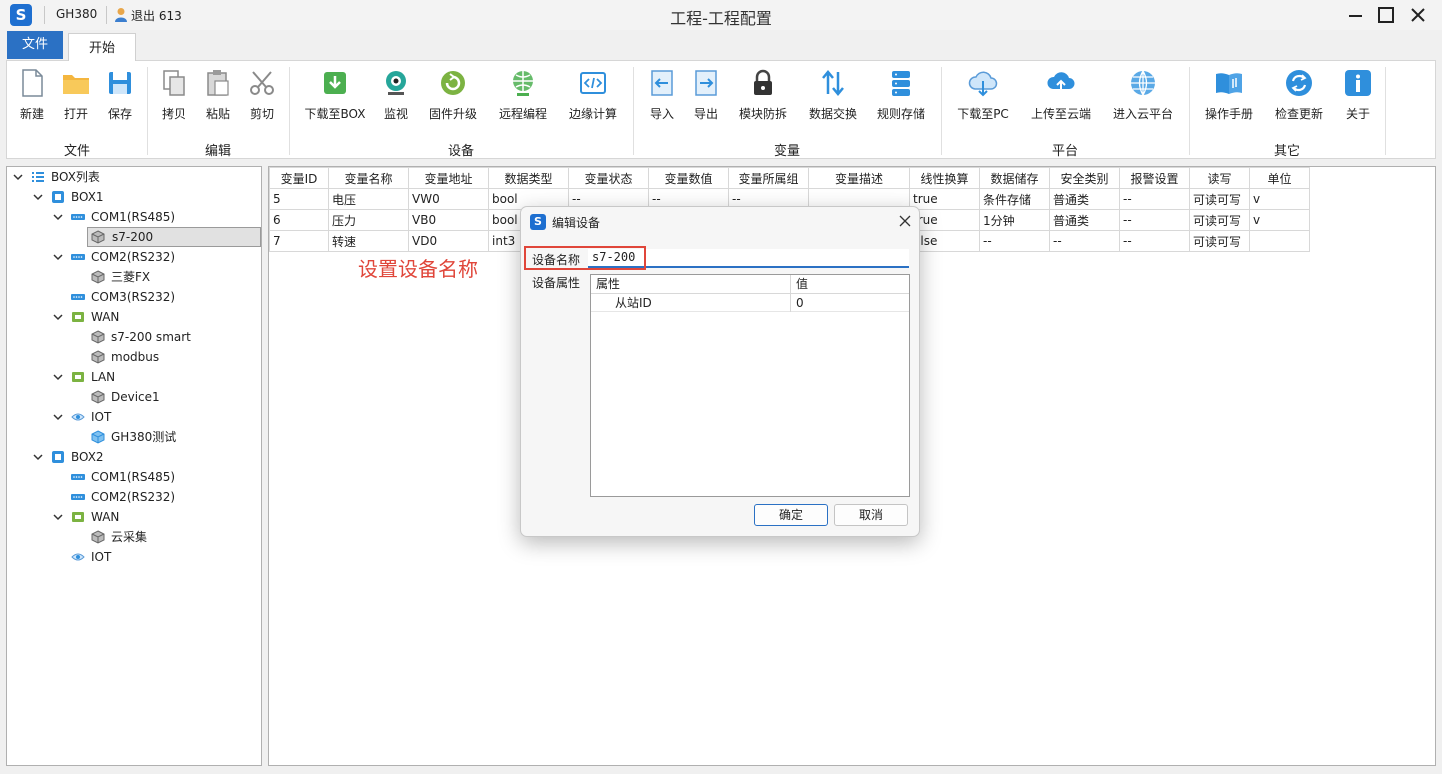  Describe the element at coordinates (299, 178) in the screenshot. I see `column-header: 变量ID` at that location.